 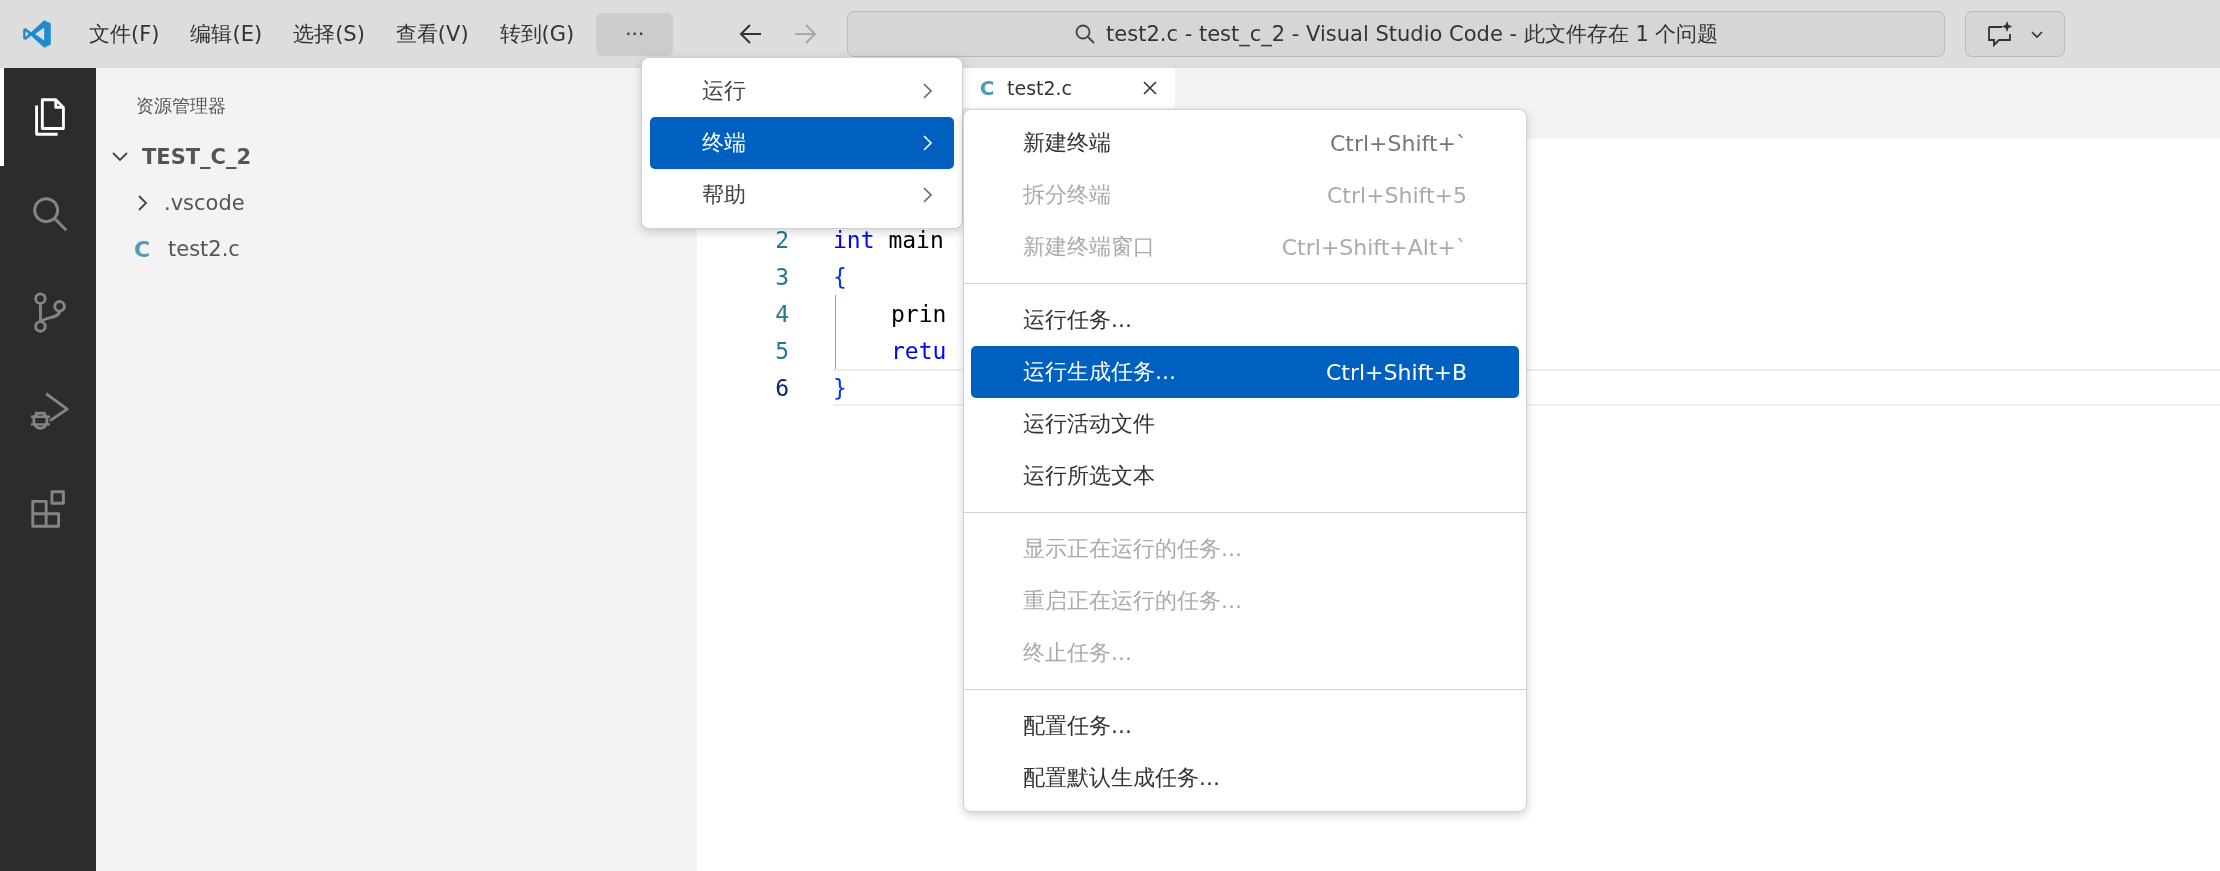 I want to click on menu-item: 运行活动文件, so click(x=1245, y=424).